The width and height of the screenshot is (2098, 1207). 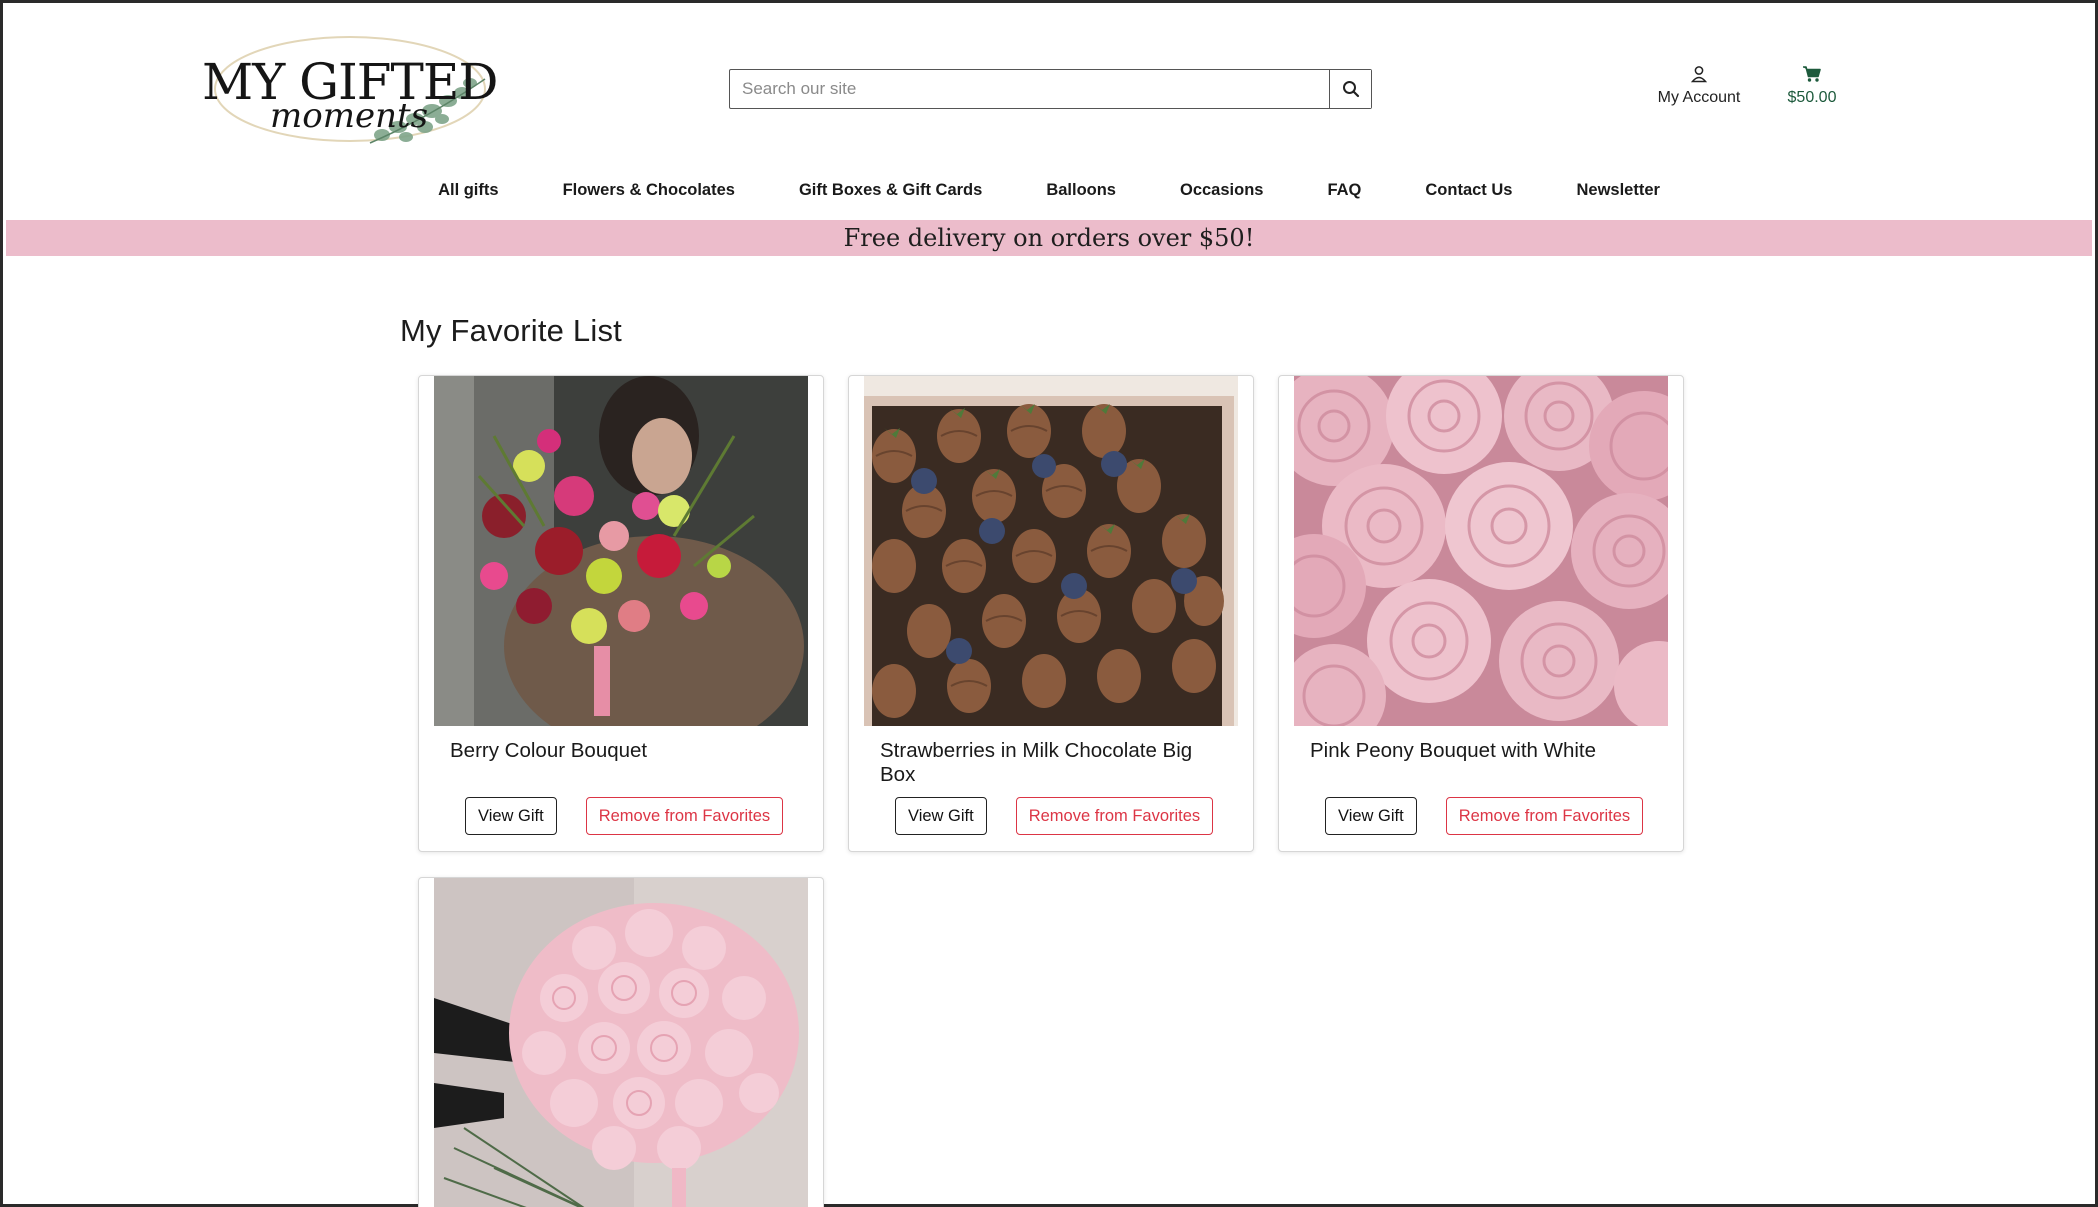 I want to click on nav-item-contact-us: Contact Us, so click(x=1468, y=193).